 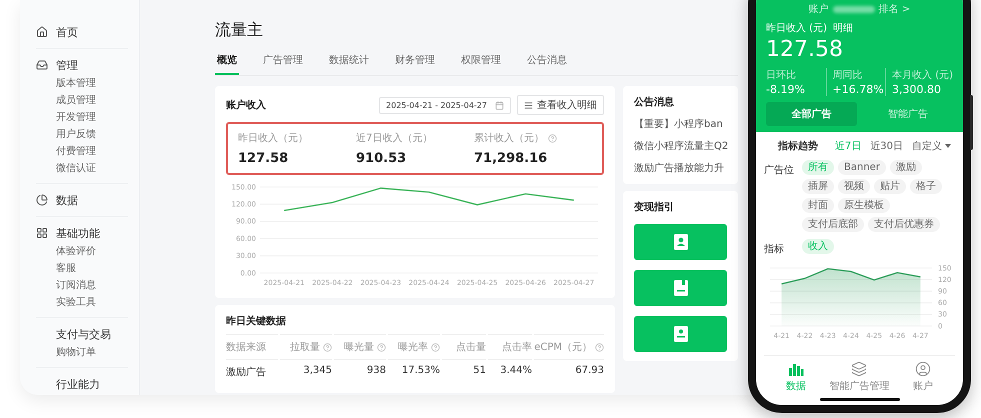 I want to click on sidebar-section: 行业能力, so click(x=78, y=384).